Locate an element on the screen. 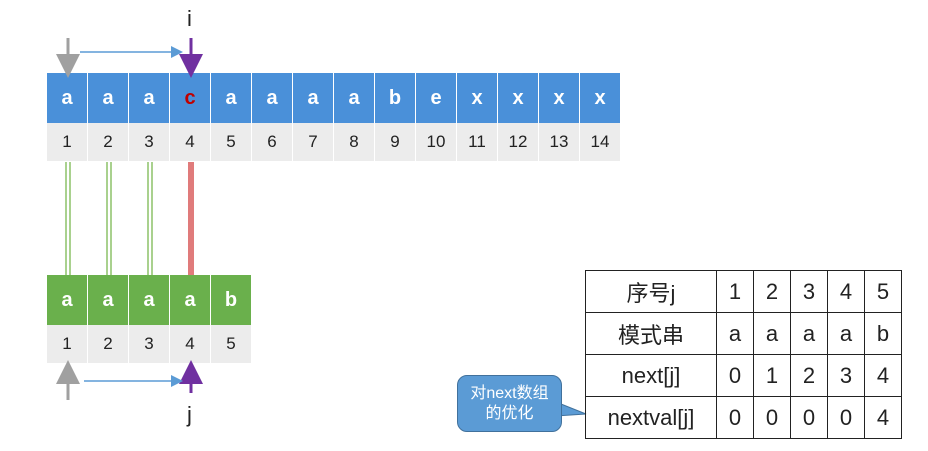  callout-text: 对next数组的优化 is located at coordinates (509, 403).